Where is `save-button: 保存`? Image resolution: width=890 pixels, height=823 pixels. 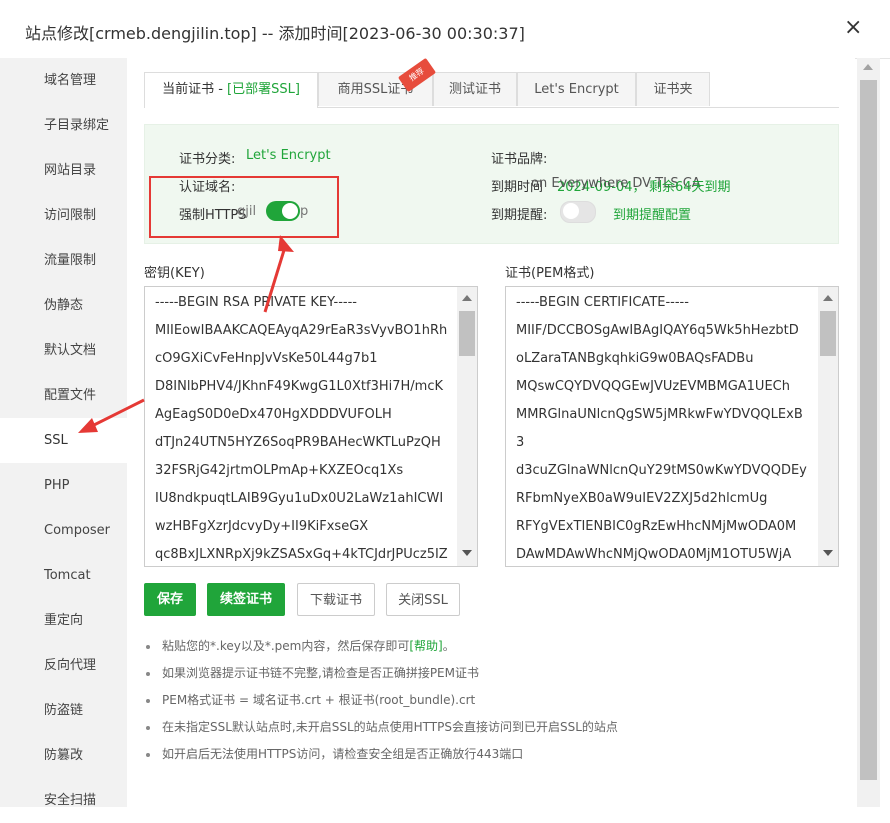
save-button: 保存 is located at coordinates (170, 599).